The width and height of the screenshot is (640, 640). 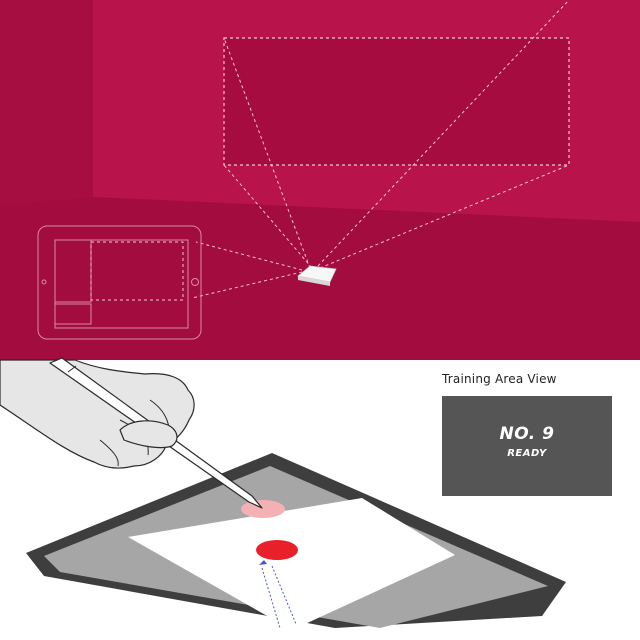 I want to click on ready-status-label: READY, so click(x=527, y=453).